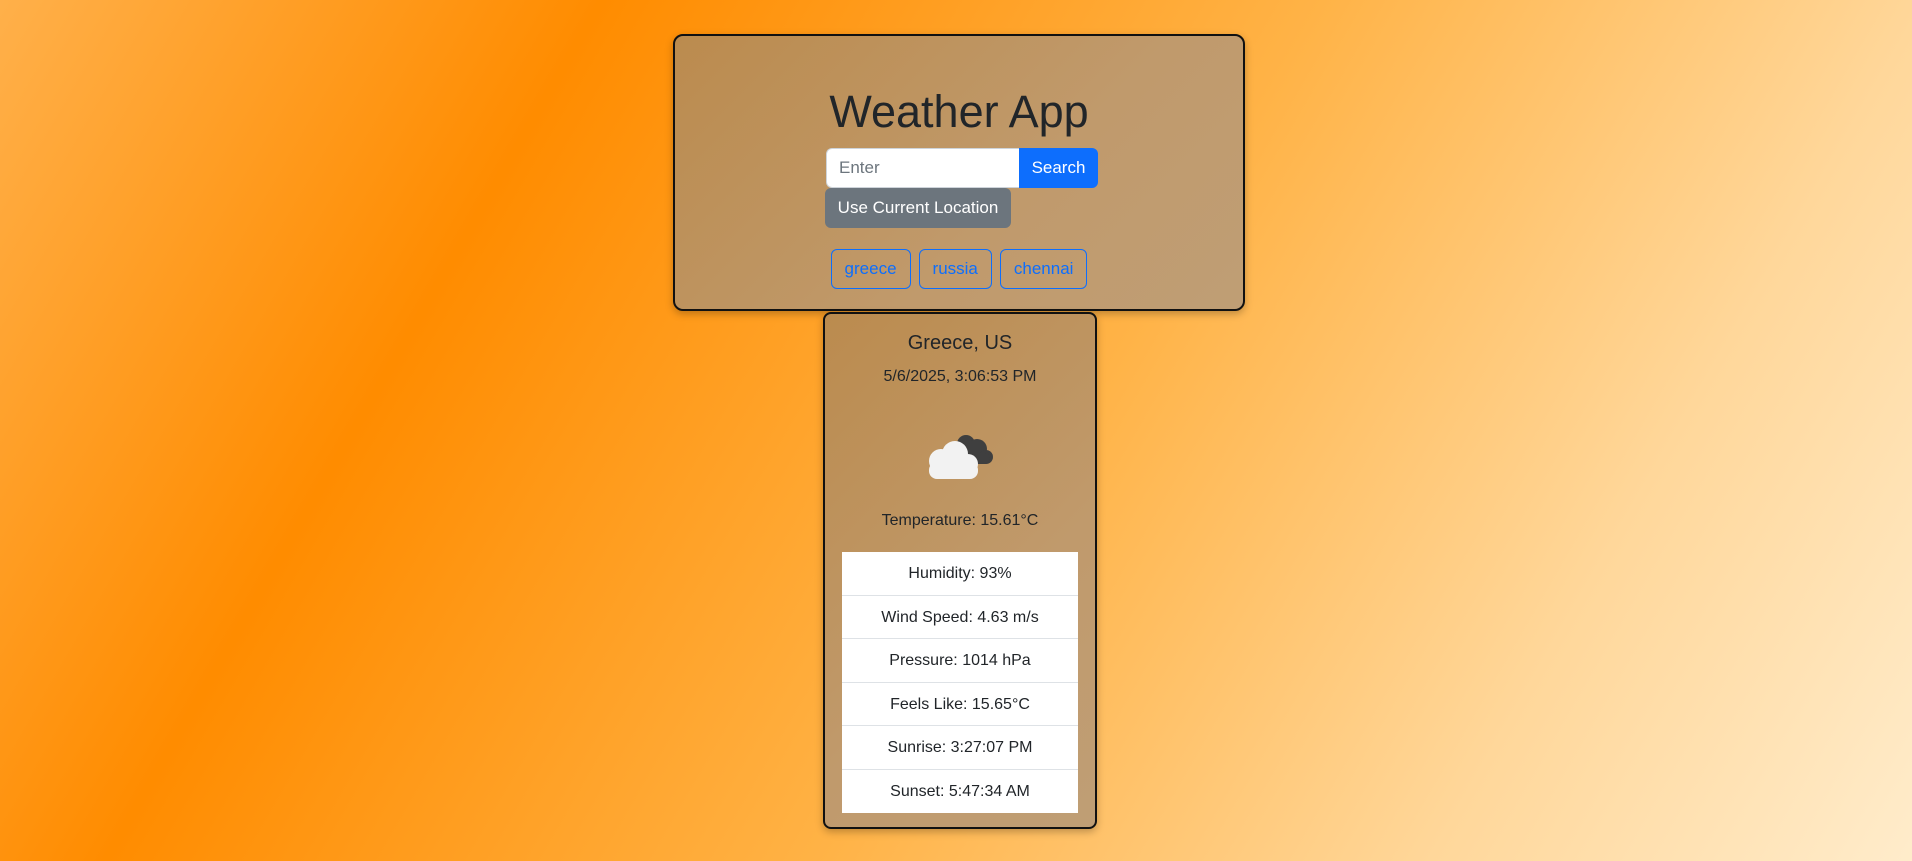 The image size is (1912, 861). What do you see at coordinates (960, 791) in the screenshot?
I see `sunset-item: Sunset: 5:47:34 AM` at bounding box center [960, 791].